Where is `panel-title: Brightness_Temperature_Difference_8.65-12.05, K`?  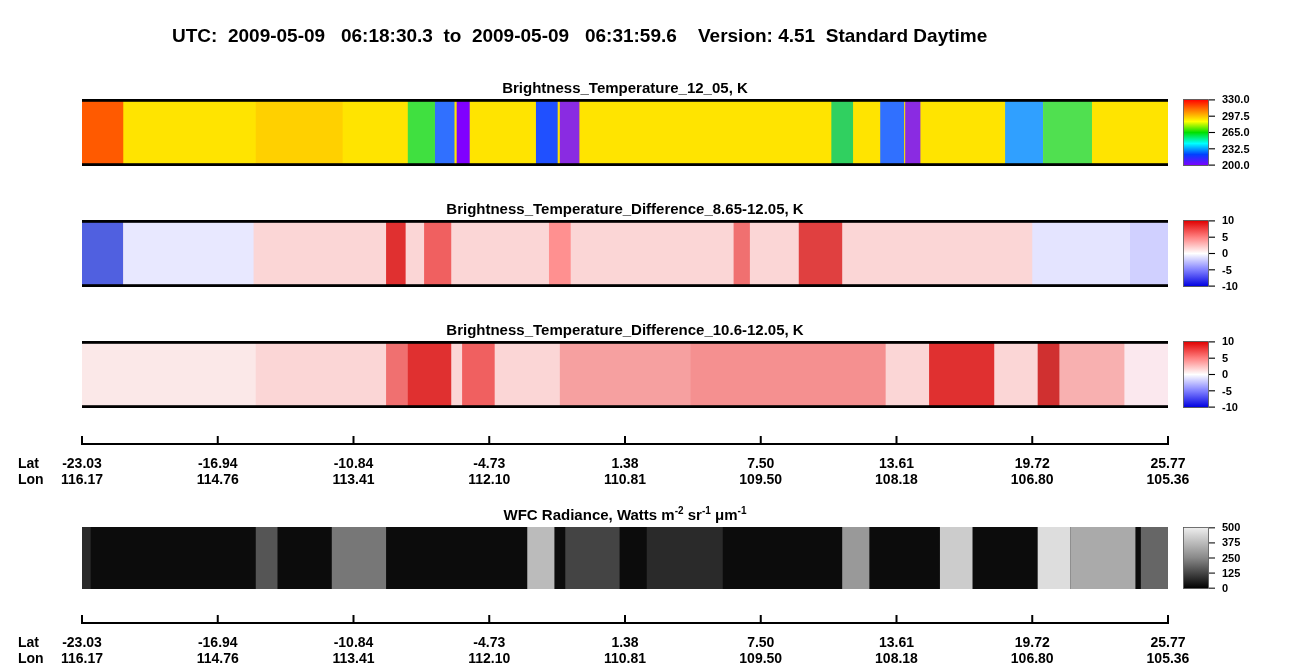
panel-title: Brightness_Temperature_Difference_8.65-12.05, K is located at coordinates (625, 209).